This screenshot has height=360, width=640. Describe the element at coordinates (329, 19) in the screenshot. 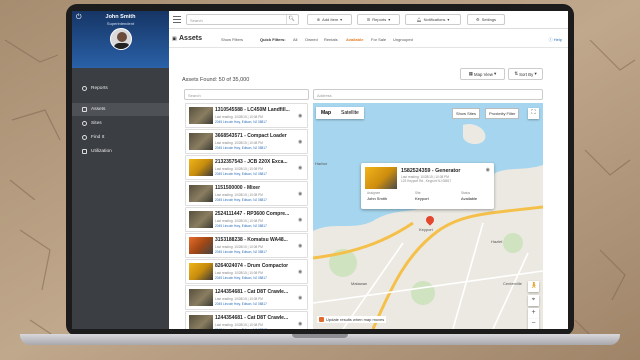

I see `add-item-button: ⊕ Add Item ▾` at that location.